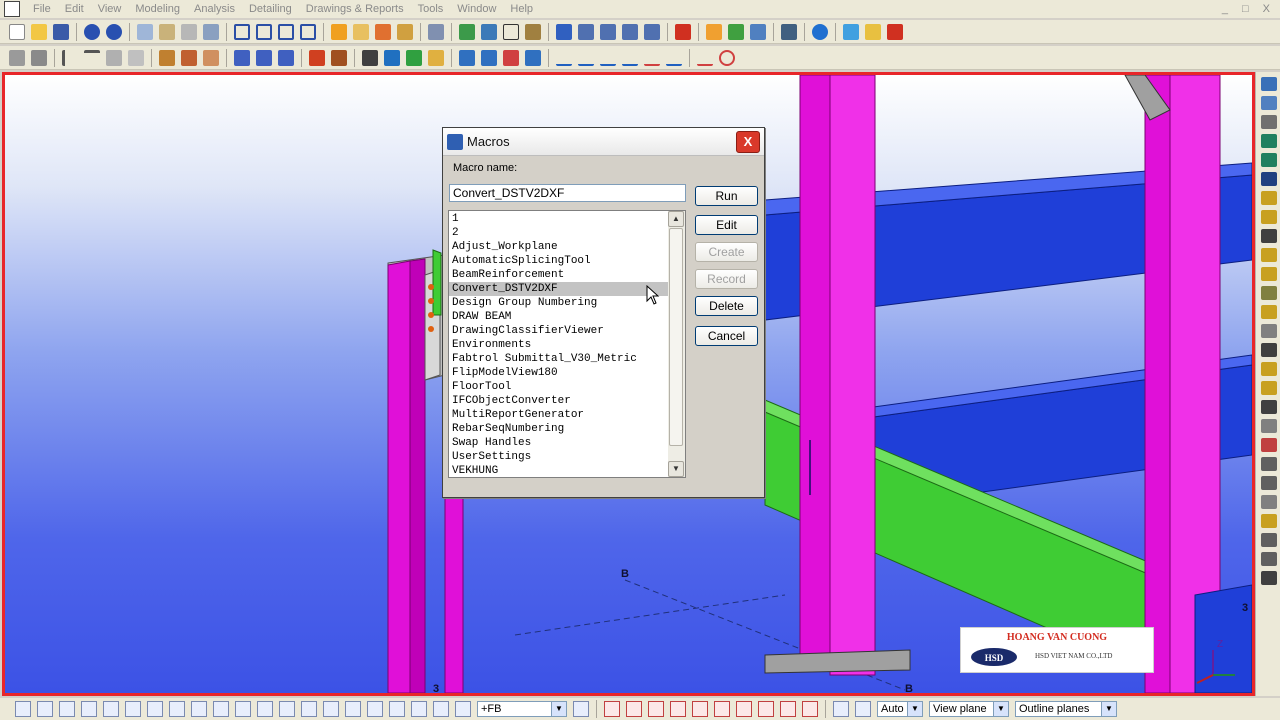 The height and width of the screenshot is (720, 1280). What do you see at coordinates (287, 709) in the screenshot?
I see `select-components-icon` at bounding box center [287, 709].